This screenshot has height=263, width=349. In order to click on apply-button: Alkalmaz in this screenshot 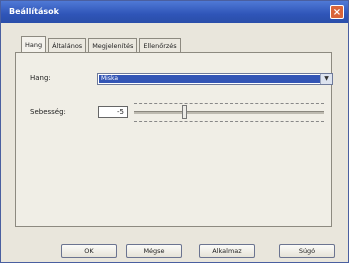, I will do `click(227, 251)`.